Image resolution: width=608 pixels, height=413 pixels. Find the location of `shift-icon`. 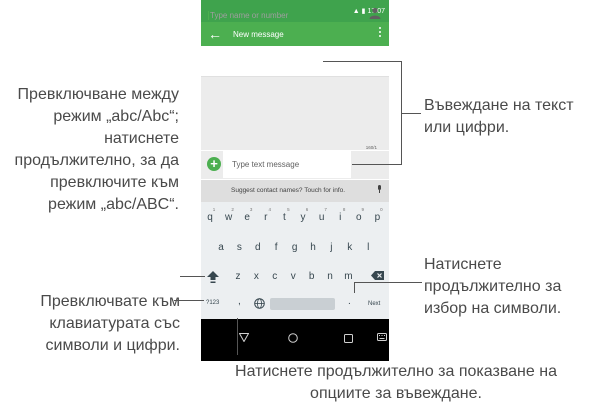

shift-icon is located at coordinates (213, 277).